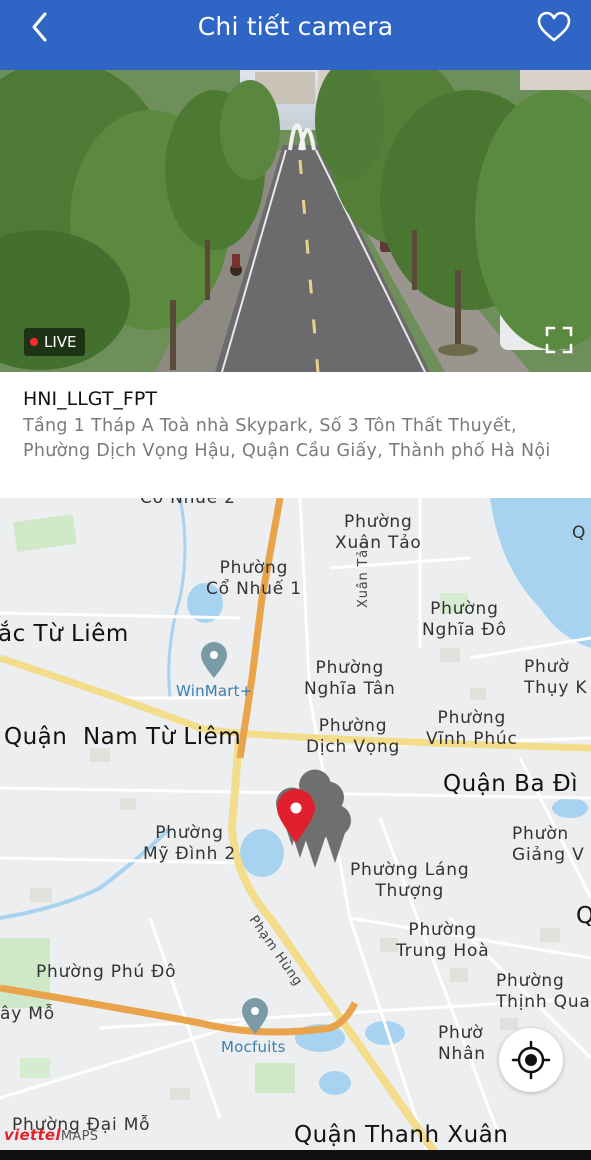  Describe the element at coordinates (462, 1043) in the screenshot. I see `ward-label-nhan-chinh: Phườ Nhân` at that location.